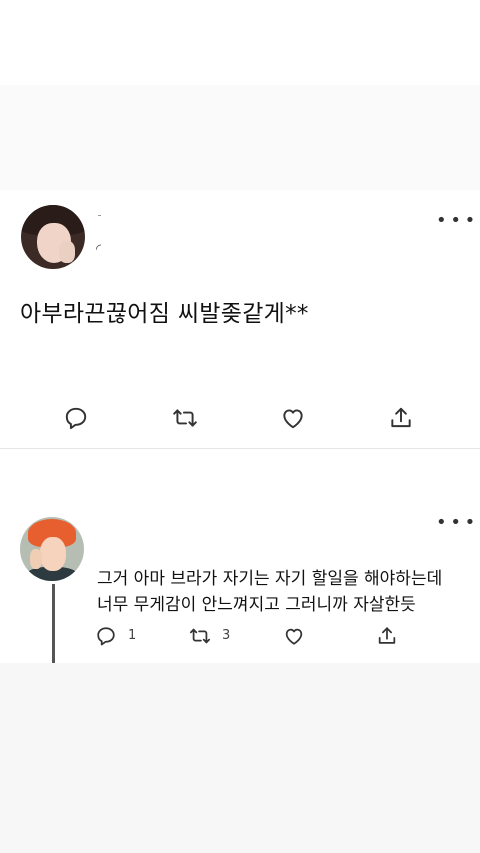 This screenshot has width=480, height=853. I want to click on tweet-text-line: 그거 아마 브라가 자기는 자기 할일을 해야하는데, so click(270, 579).